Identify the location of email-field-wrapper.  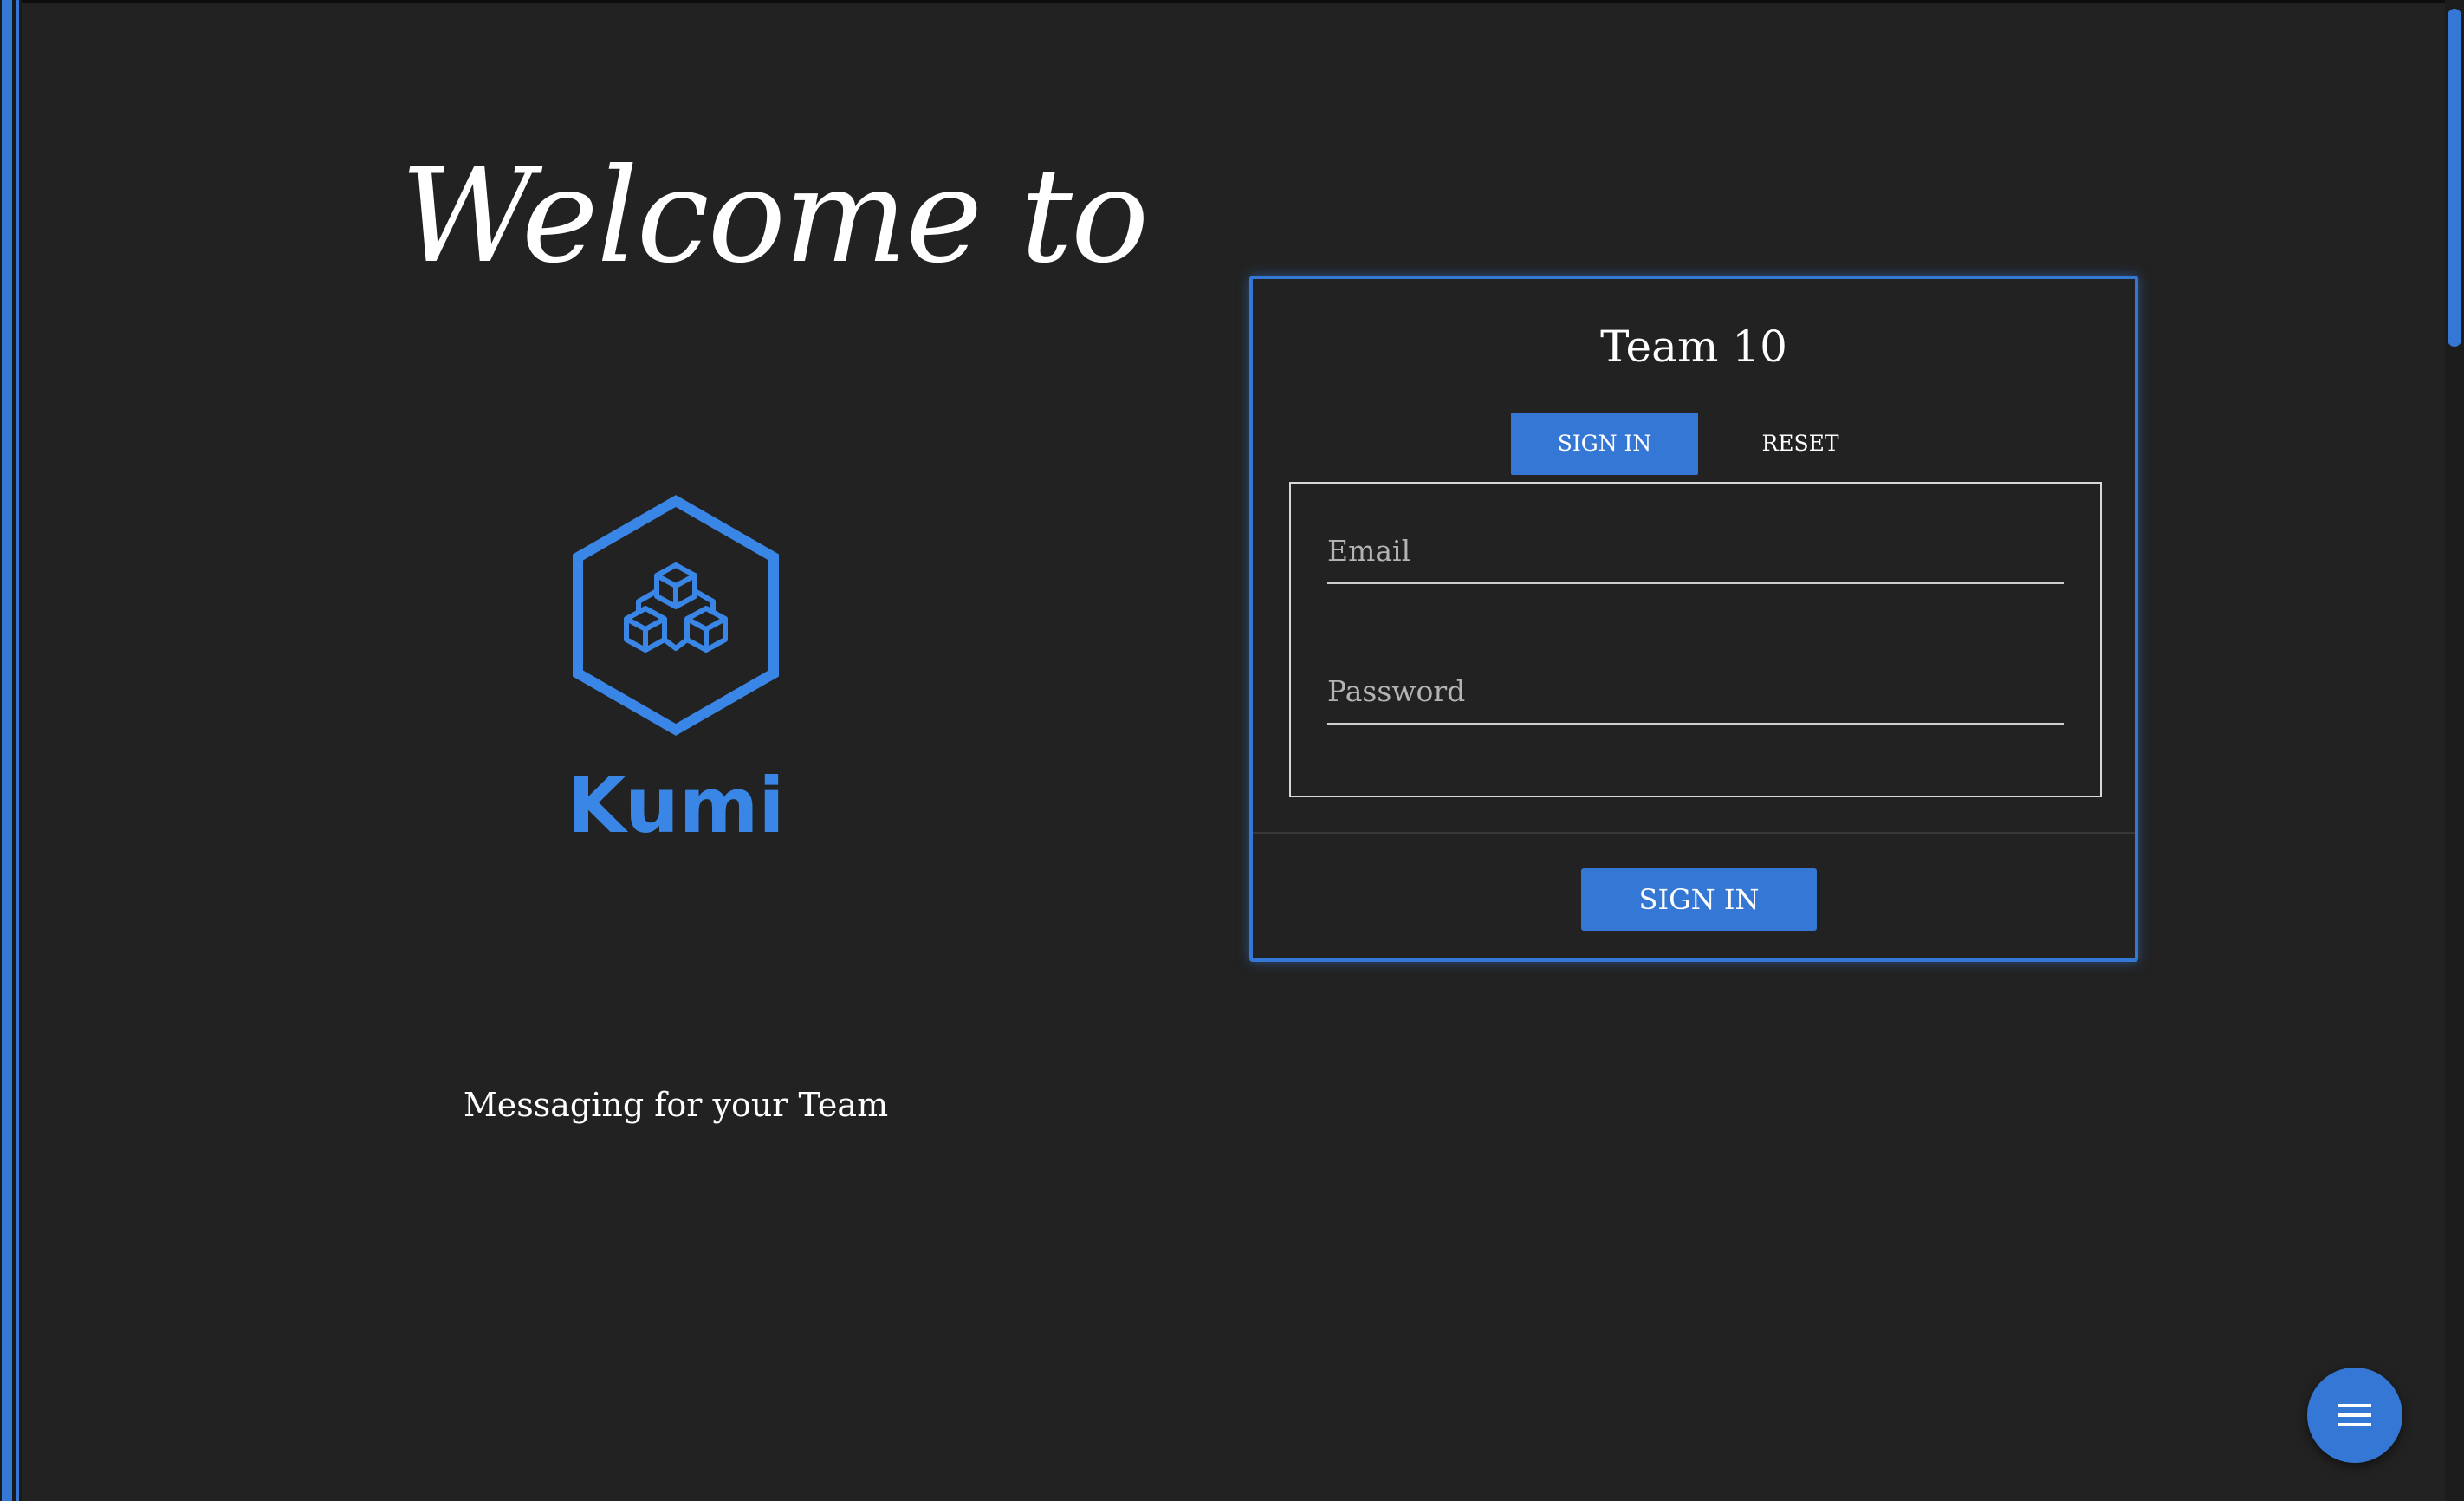
(1696, 553).